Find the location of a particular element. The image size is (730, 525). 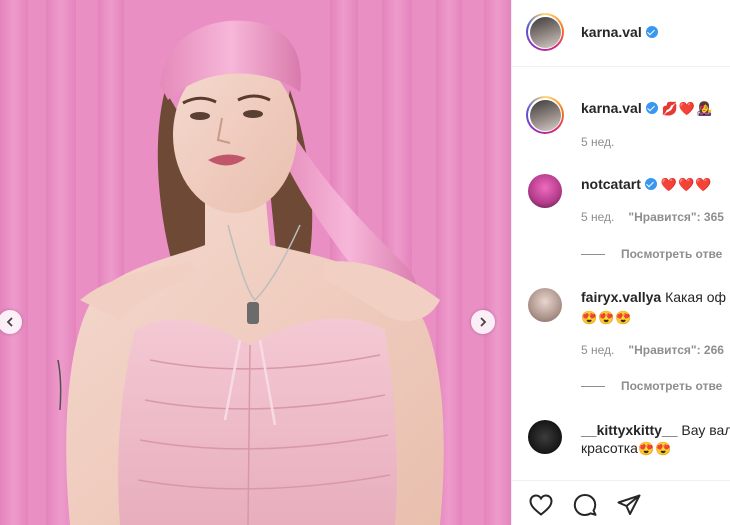

chevron-right-icon is located at coordinates (483, 322).